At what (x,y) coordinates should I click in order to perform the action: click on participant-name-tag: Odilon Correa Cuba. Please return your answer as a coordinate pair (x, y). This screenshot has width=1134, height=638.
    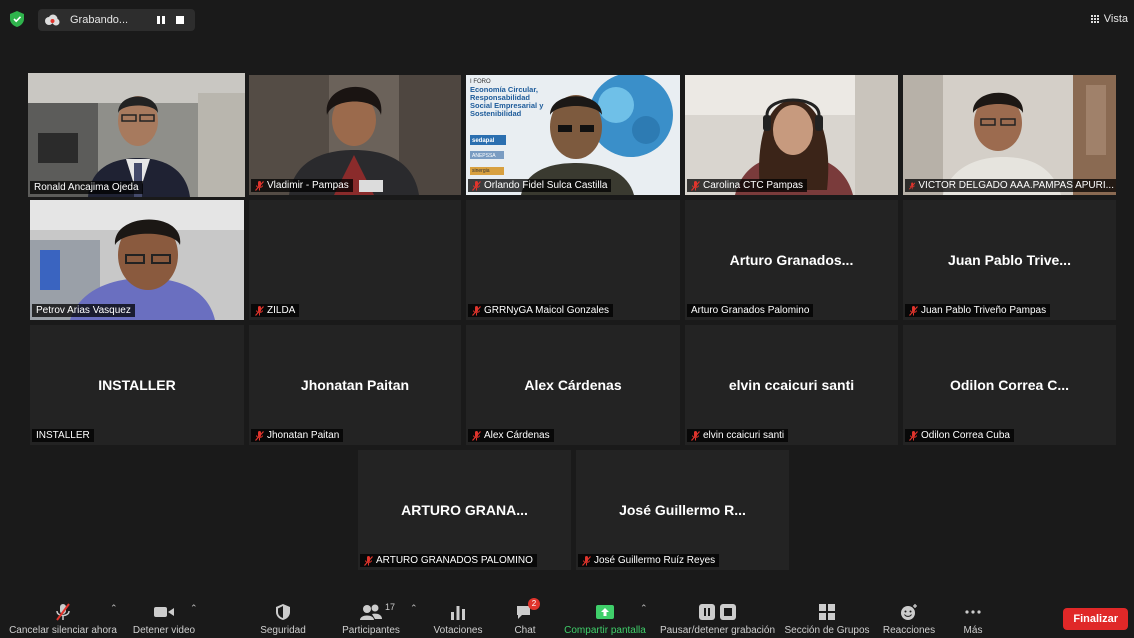
    Looking at the image, I should click on (959, 435).